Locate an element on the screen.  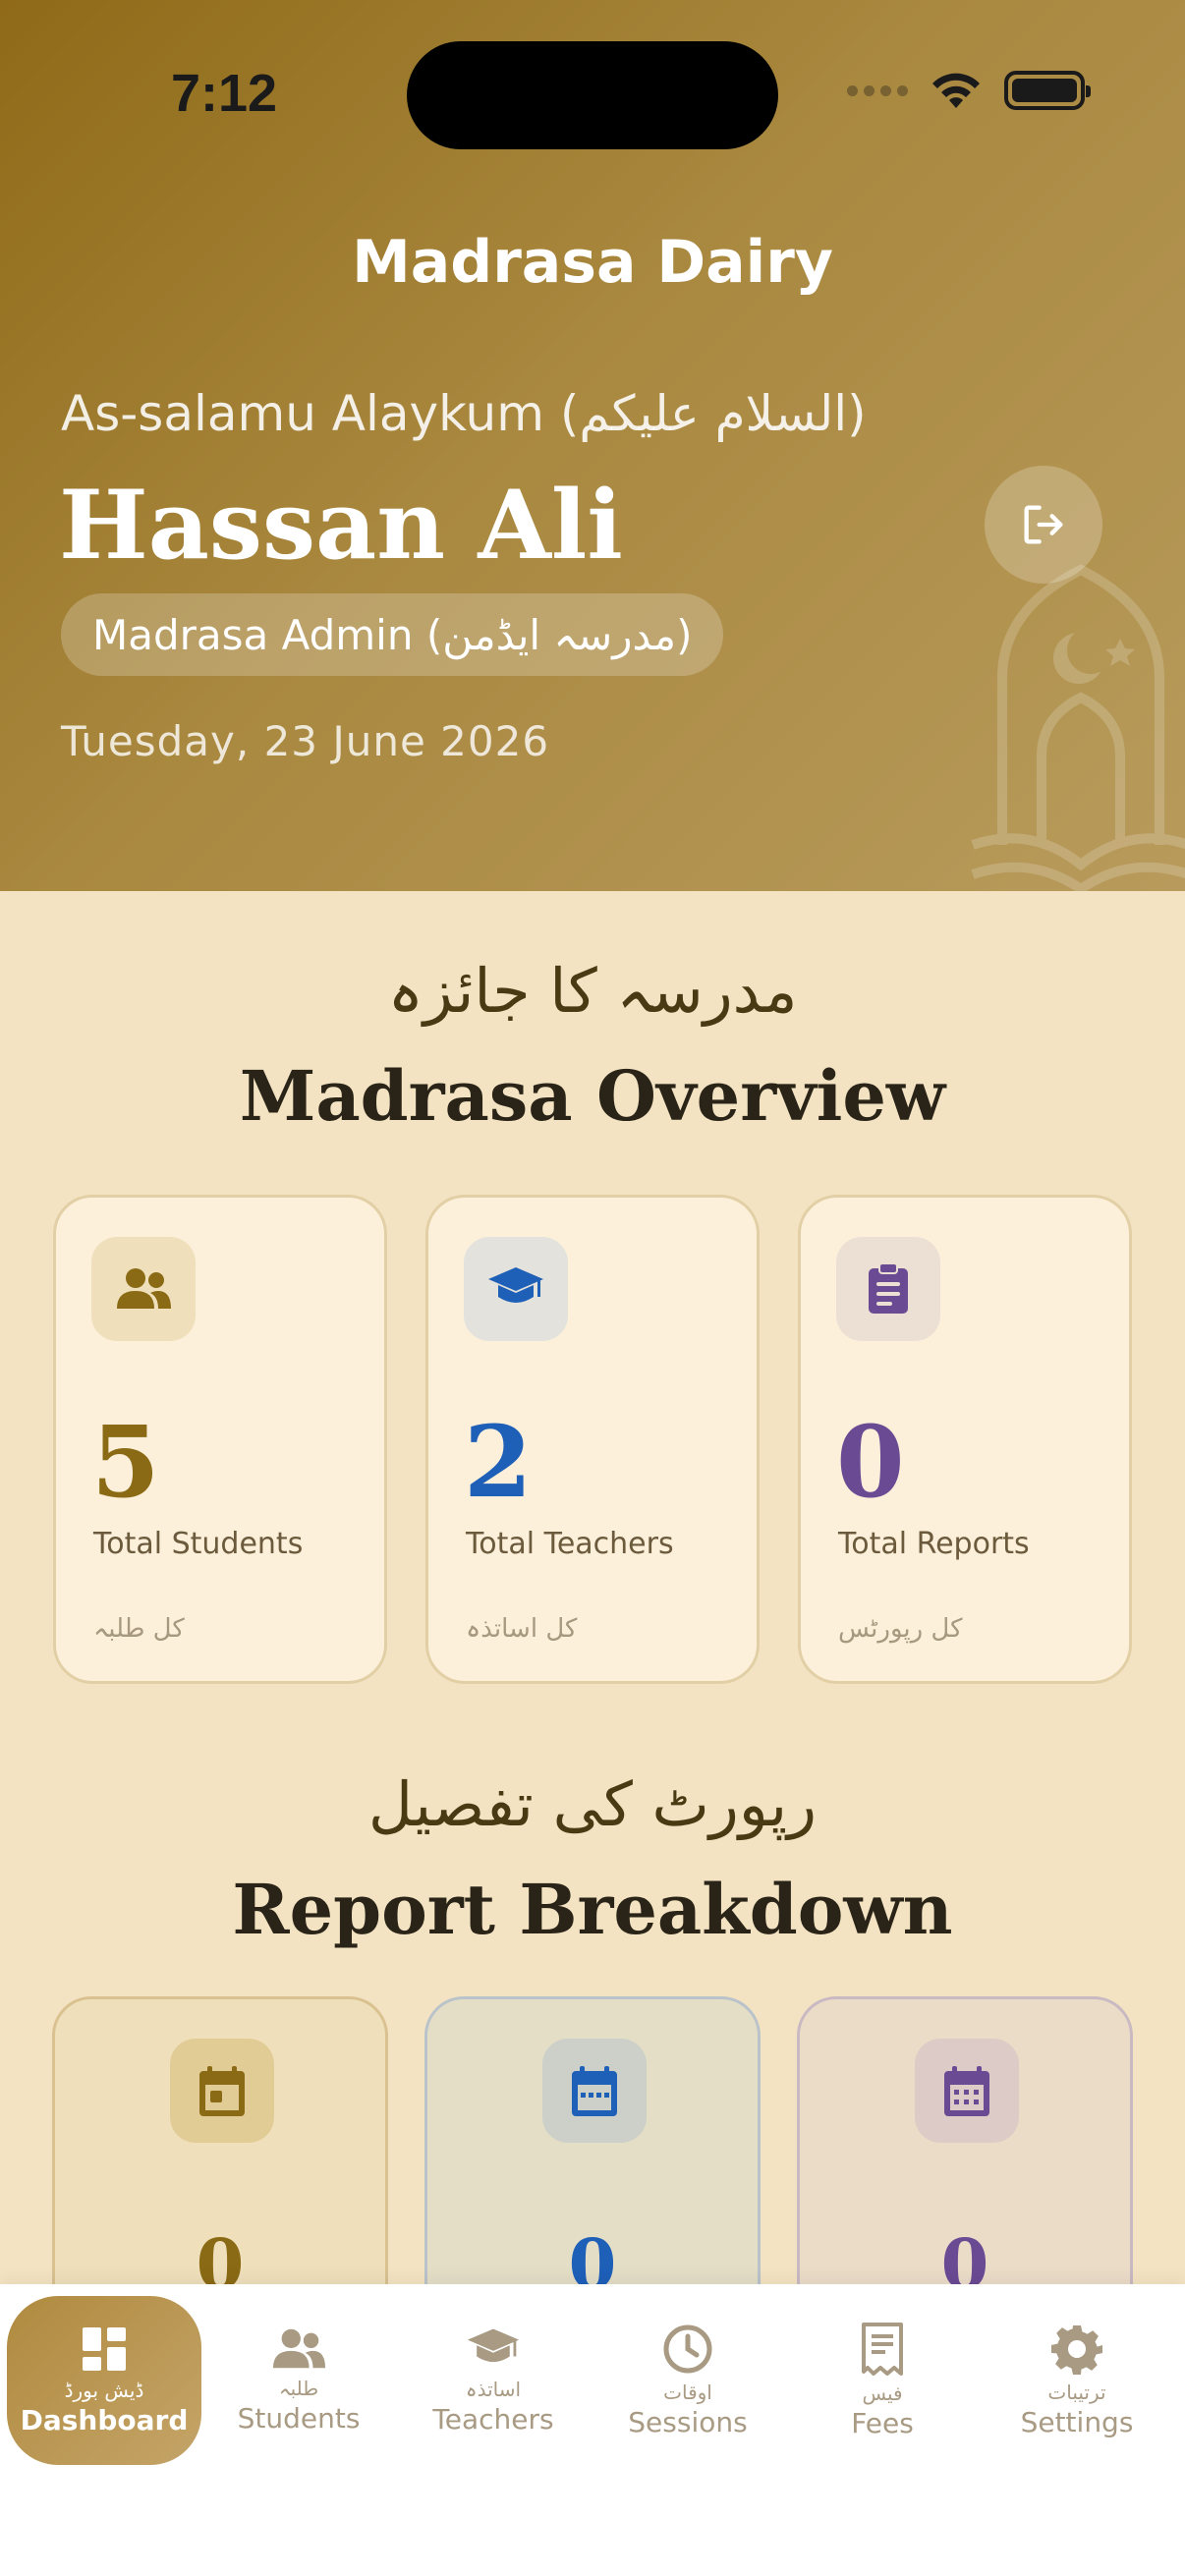
app-title: Madrasa Dairy is located at coordinates (592, 262).